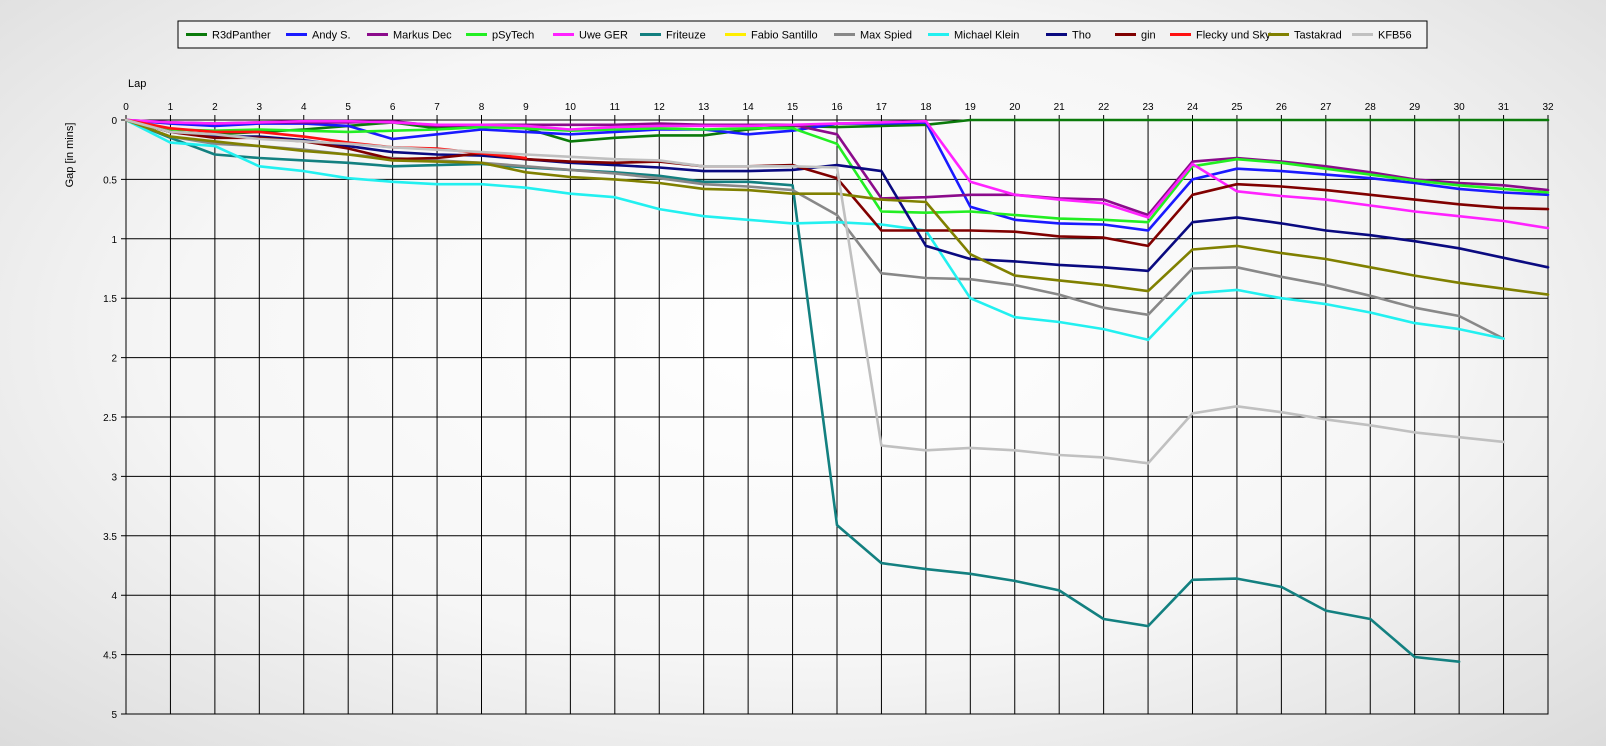 Image resolution: width=1606 pixels, height=746 pixels. I want to click on legend-entry: Flecky und Sky, so click(1233, 36).